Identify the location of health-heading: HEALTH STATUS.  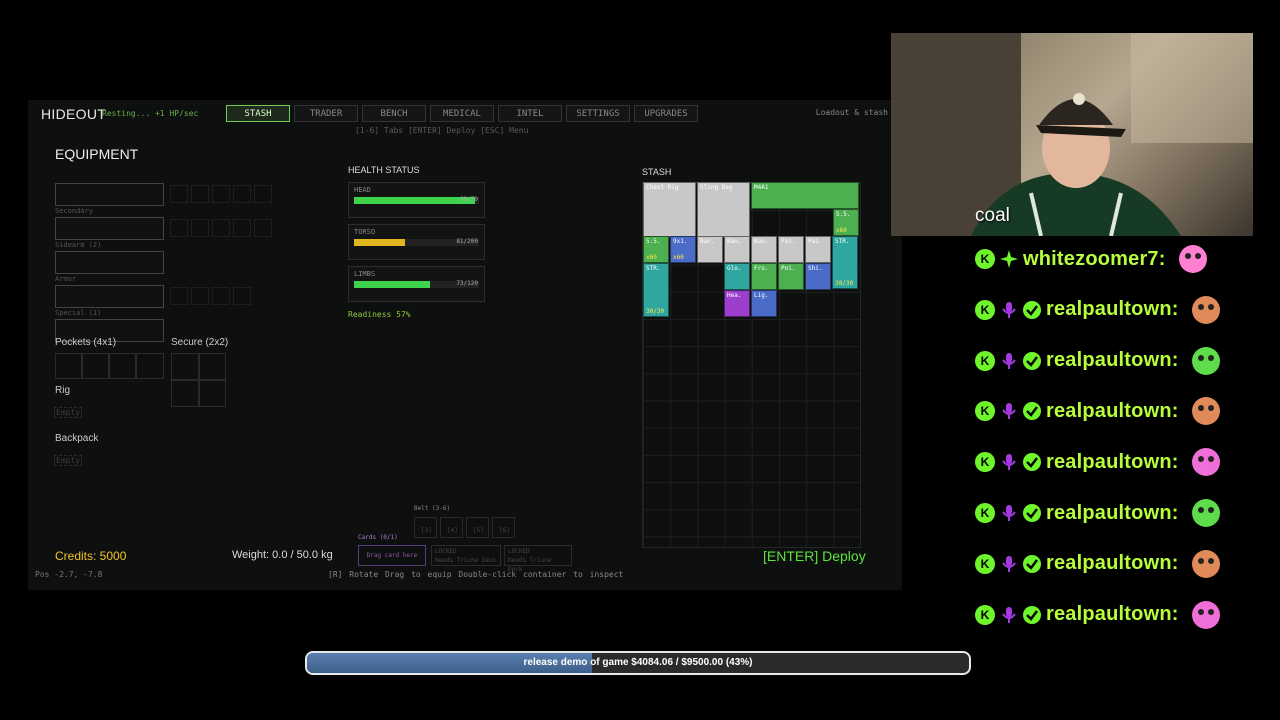
(384, 170).